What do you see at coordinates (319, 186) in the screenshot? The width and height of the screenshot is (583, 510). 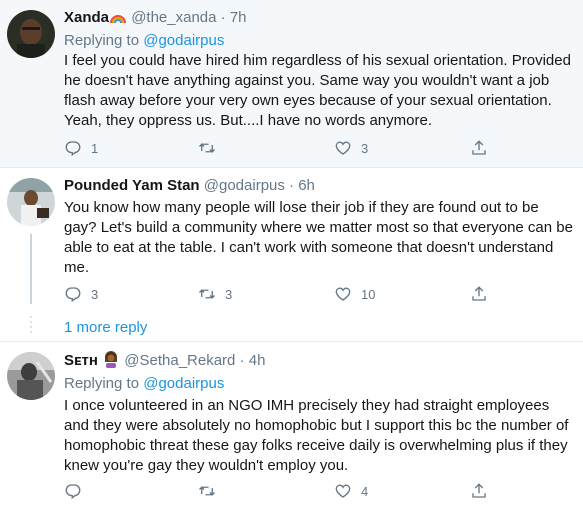 I see `tweet-header: Pounded Yam Stan @godairpus · 6h` at bounding box center [319, 186].